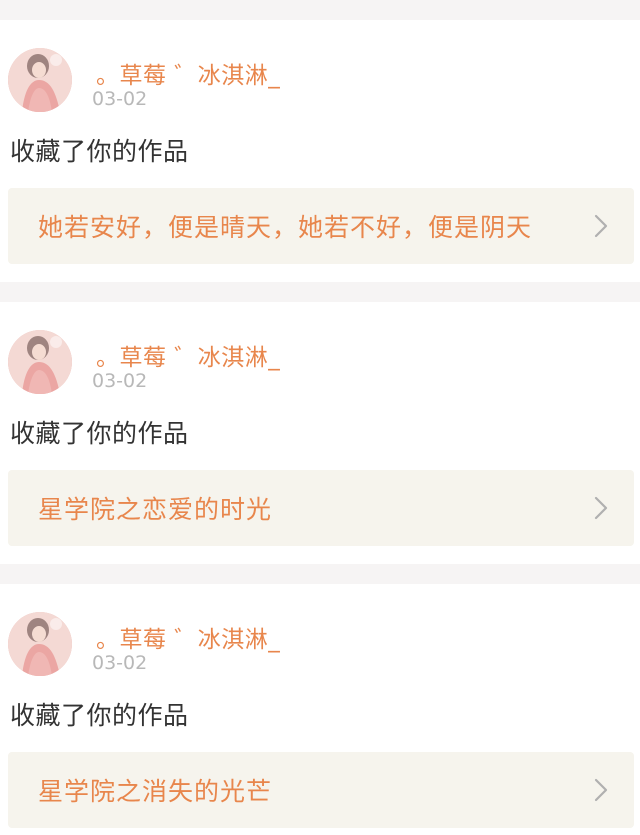 The width and height of the screenshot is (640, 835). What do you see at coordinates (155, 509) in the screenshot?
I see `work-title: 星学院之恋爱的时光` at bounding box center [155, 509].